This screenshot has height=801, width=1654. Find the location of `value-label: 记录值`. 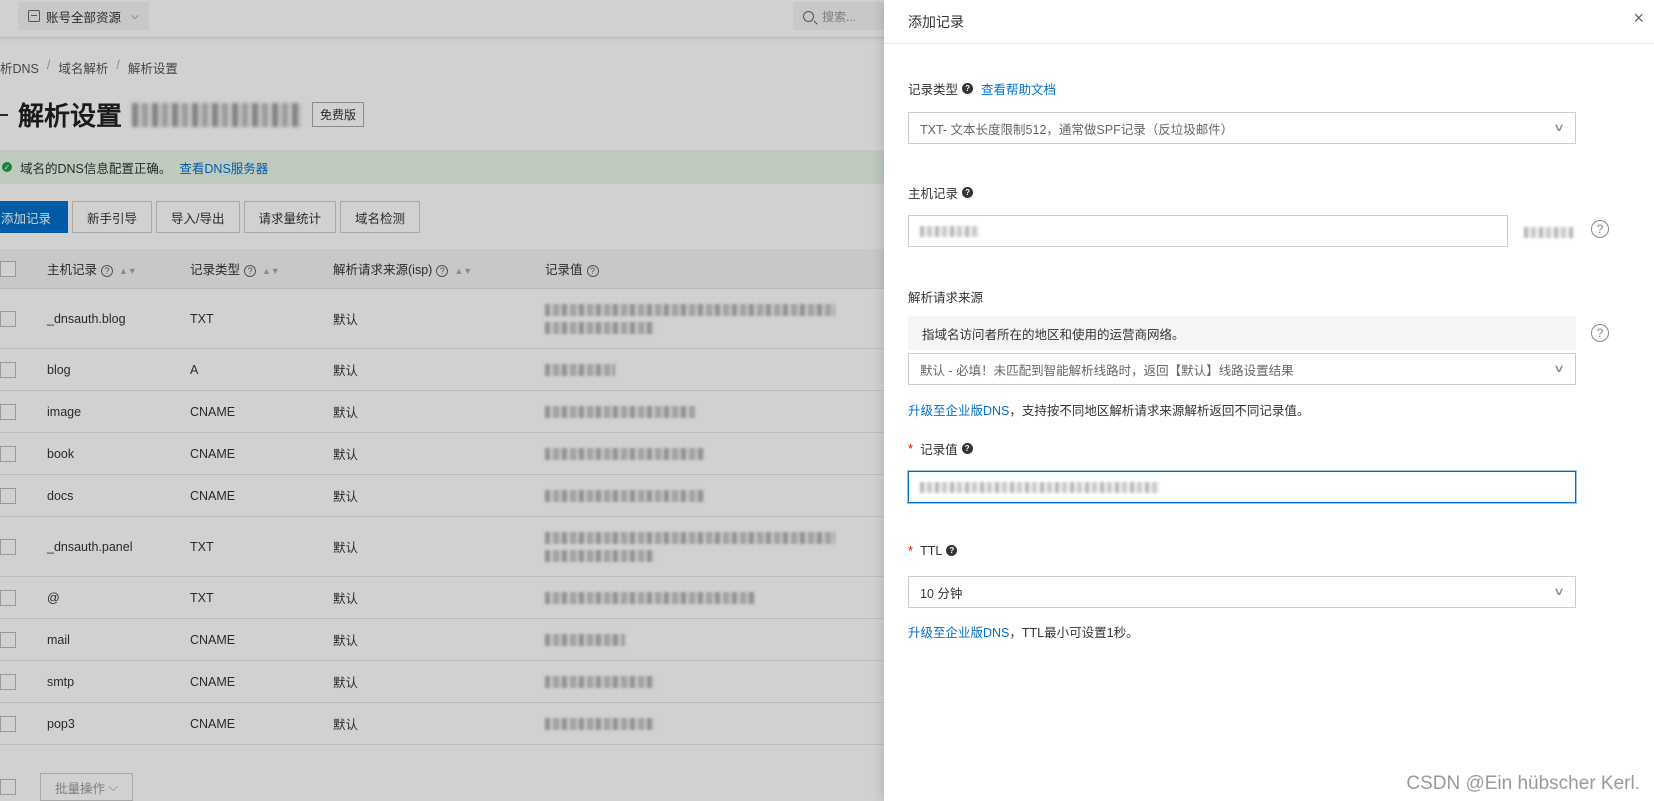

value-label: 记录值 is located at coordinates (939, 450).